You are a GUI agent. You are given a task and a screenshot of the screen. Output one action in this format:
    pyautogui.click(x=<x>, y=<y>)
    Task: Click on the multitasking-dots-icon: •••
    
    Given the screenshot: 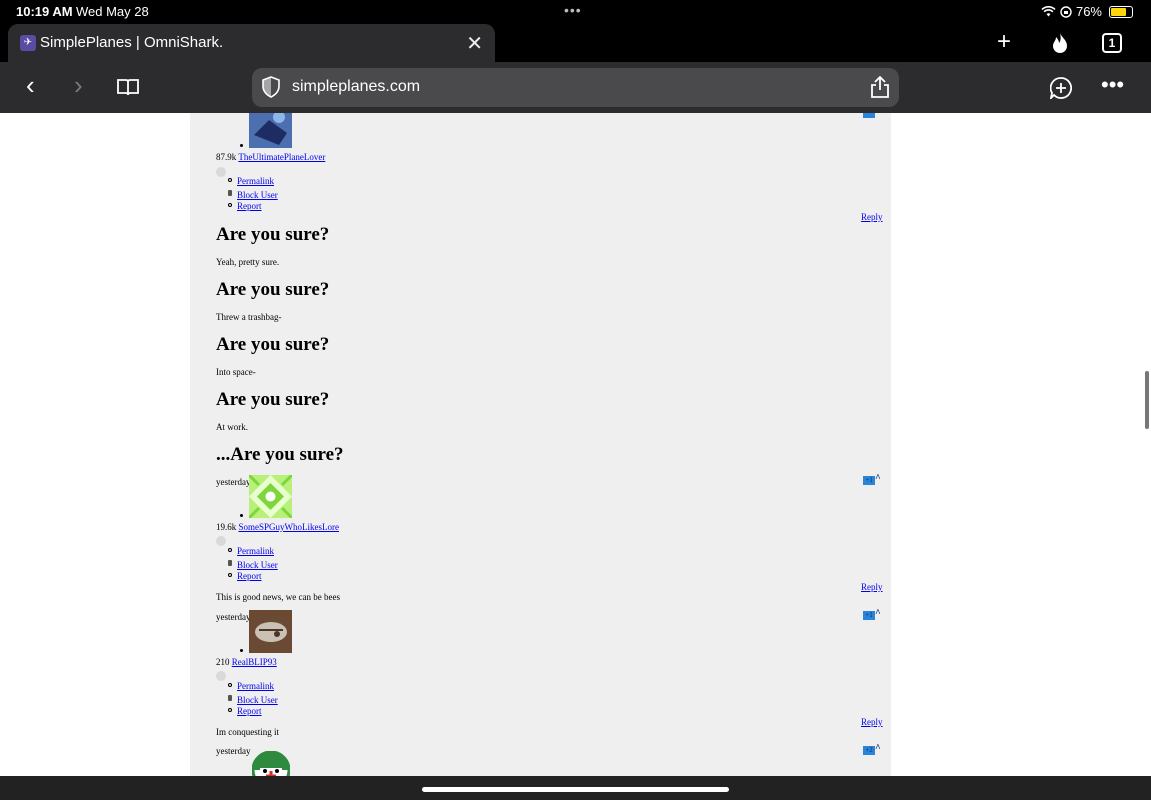 What is the action you would take?
    pyautogui.click(x=573, y=10)
    